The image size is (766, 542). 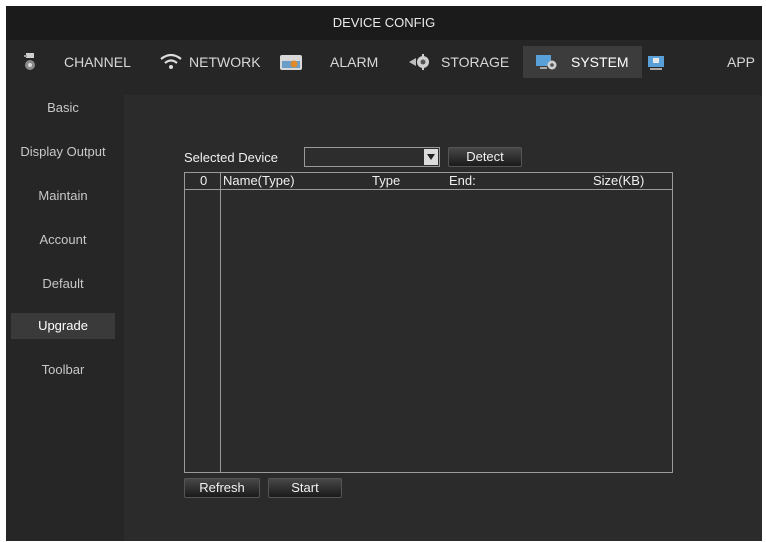 What do you see at coordinates (619, 180) in the screenshot?
I see `column-header-size: Size(KB)` at bounding box center [619, 180].